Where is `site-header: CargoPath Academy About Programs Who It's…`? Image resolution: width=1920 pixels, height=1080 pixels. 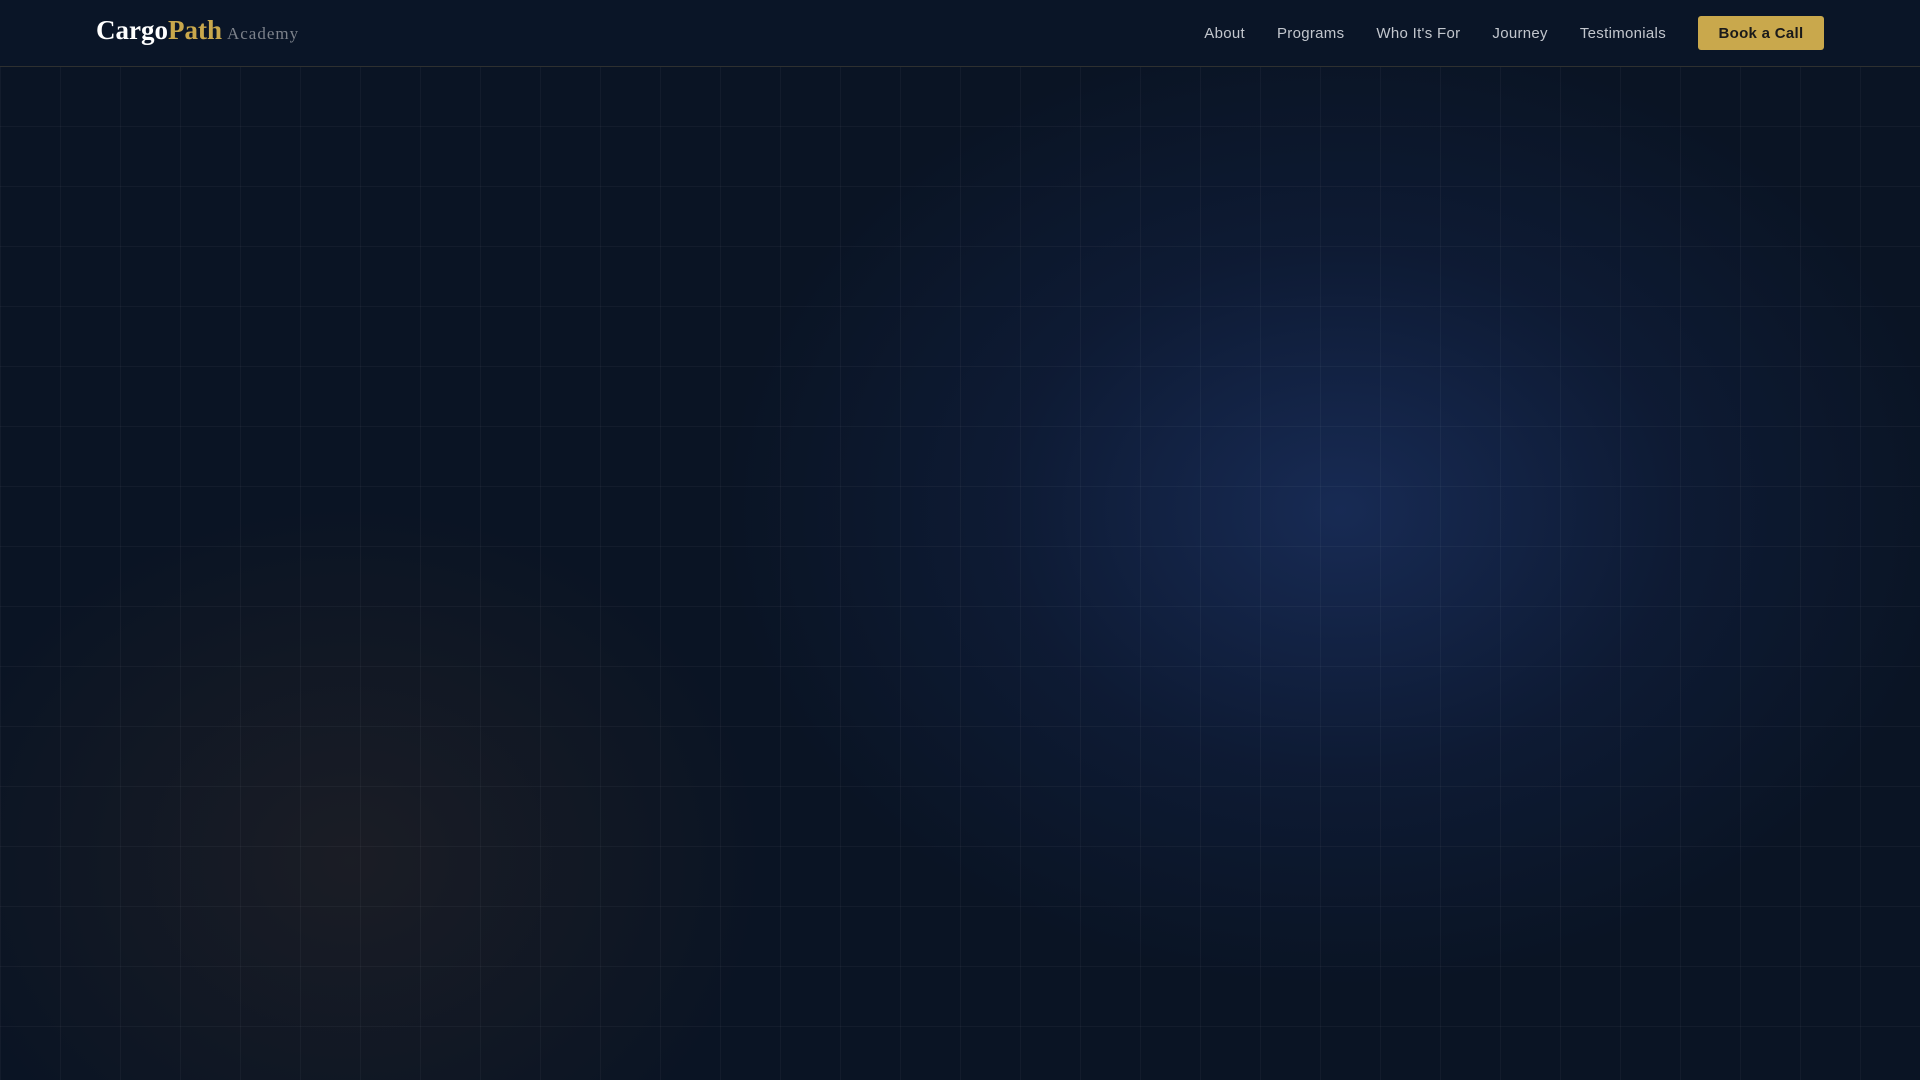 site-header: CargoPath Academy About Programs Who It's… is located at coordinates (960, 33).